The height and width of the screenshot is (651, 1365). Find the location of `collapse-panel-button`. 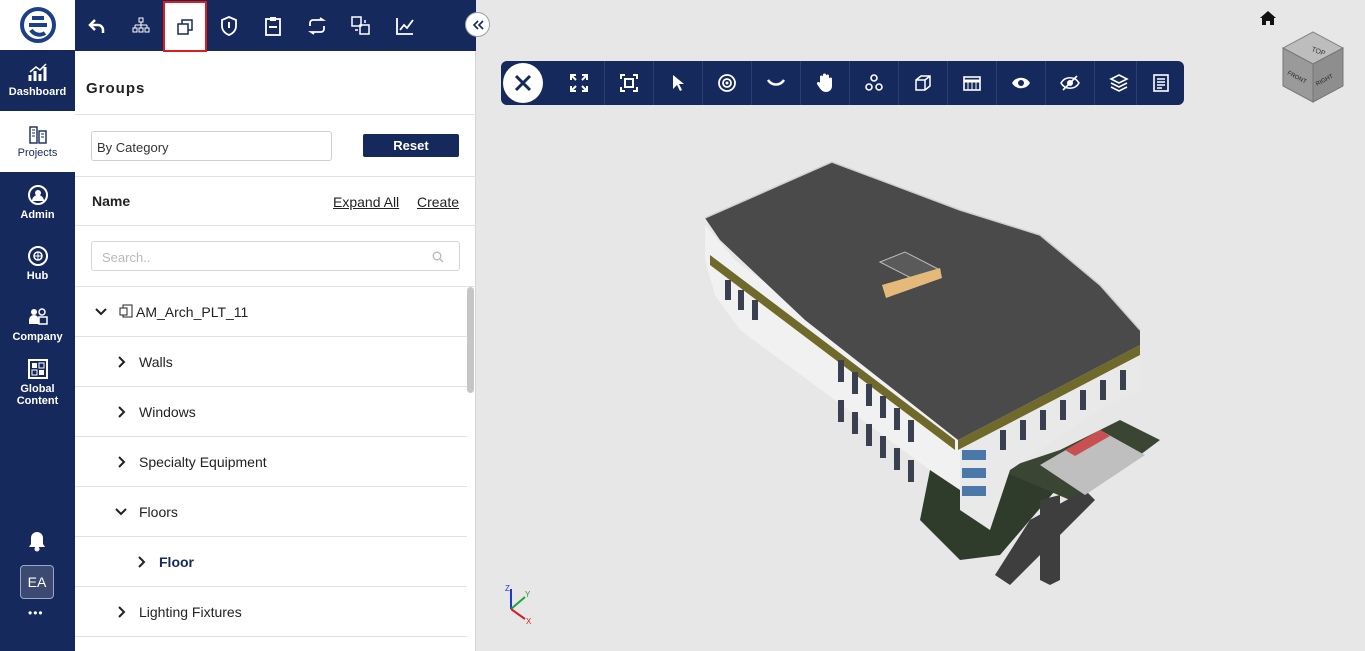

collapse-panel-button is located at coordinates (477, 24).